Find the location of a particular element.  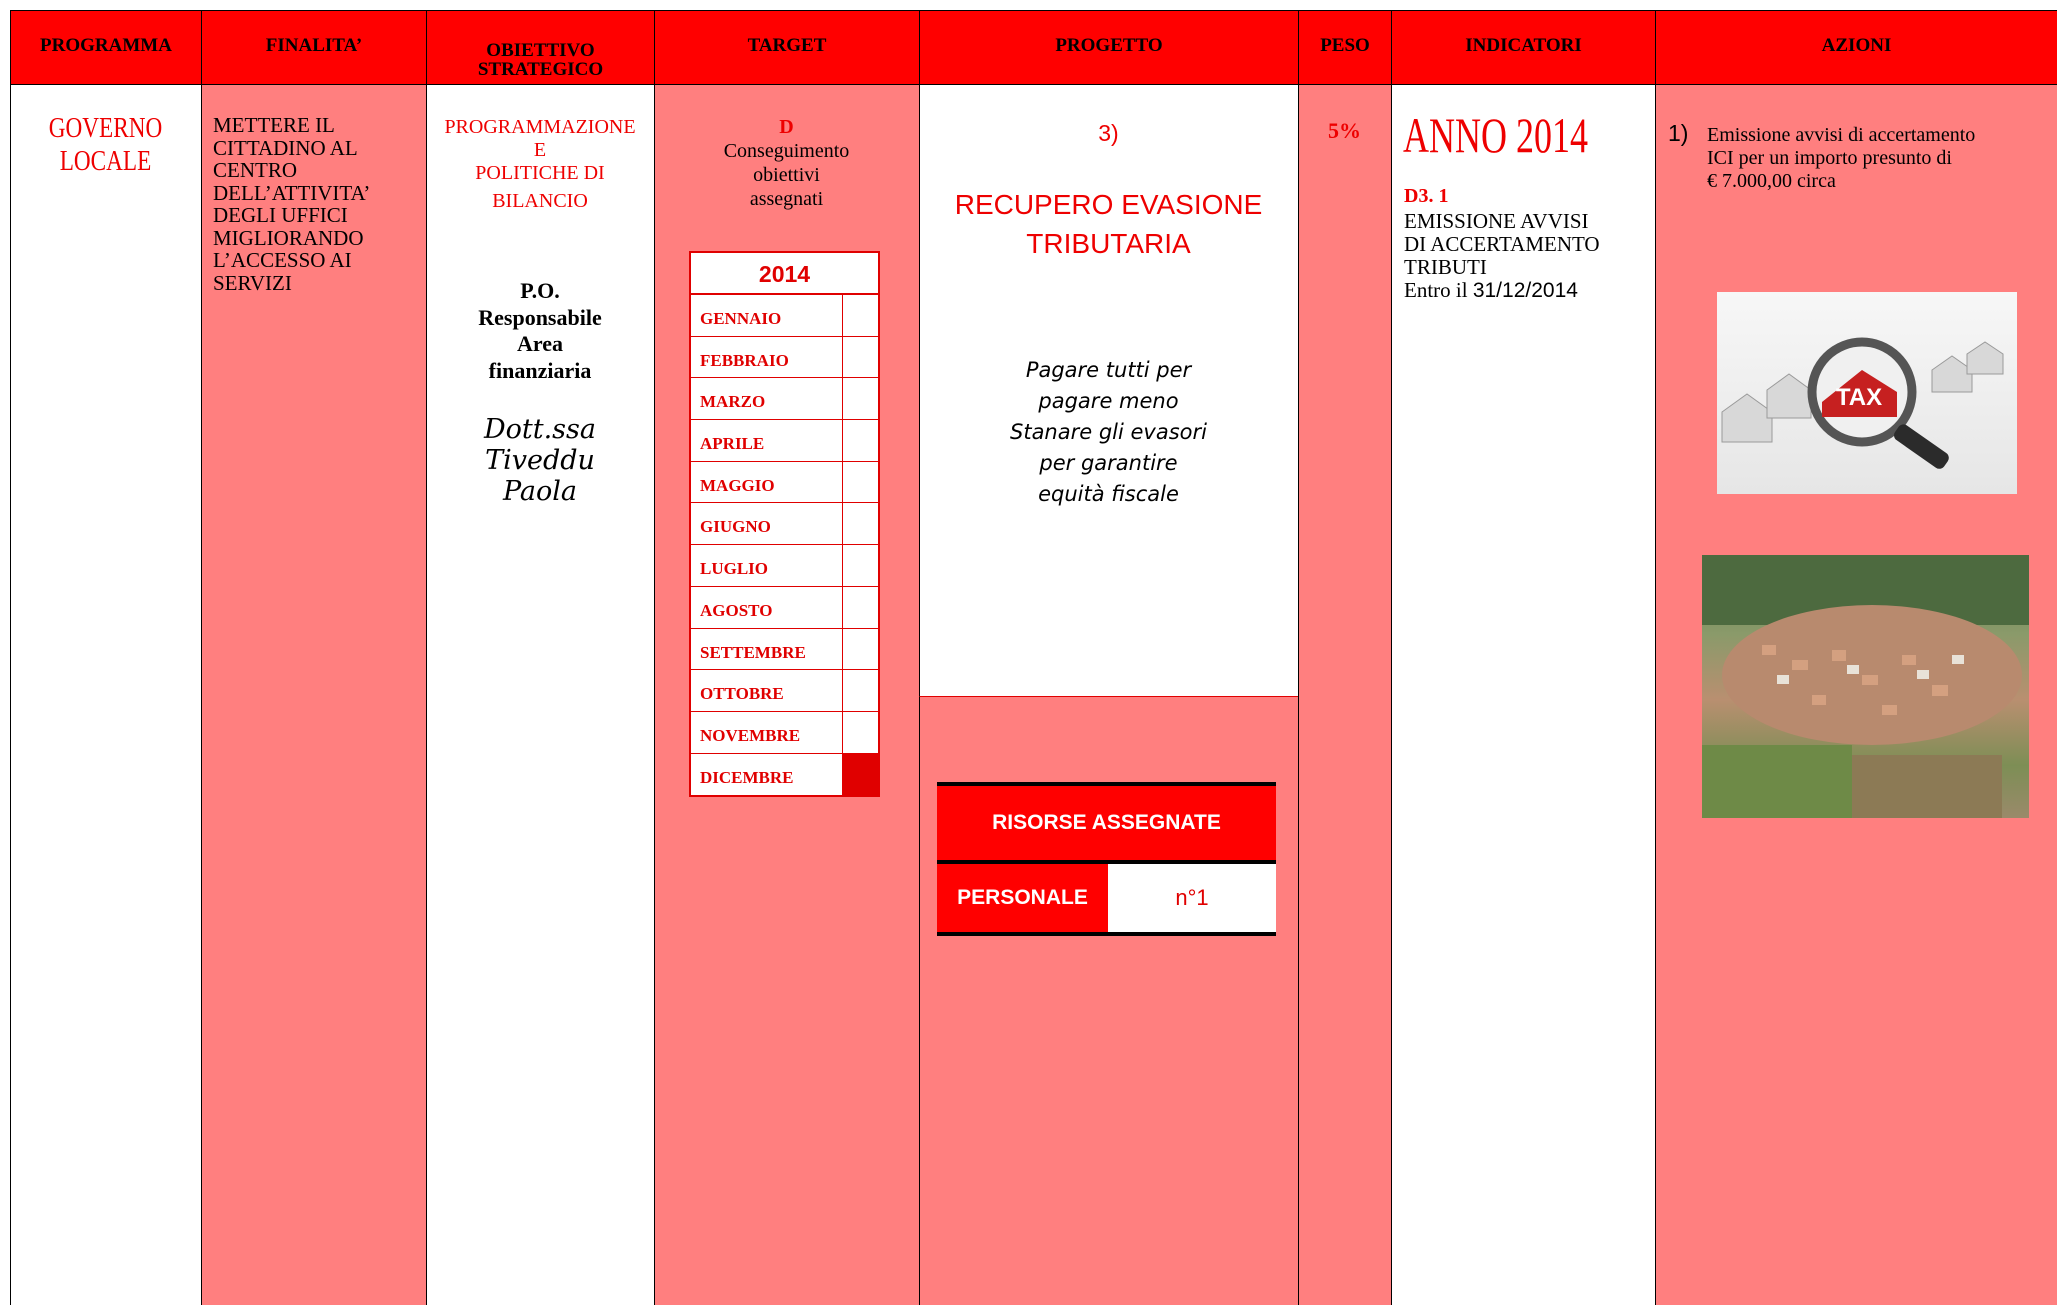

obiettivo-line: PROGRAMMAZIONE is located at coordinates (540, 127).